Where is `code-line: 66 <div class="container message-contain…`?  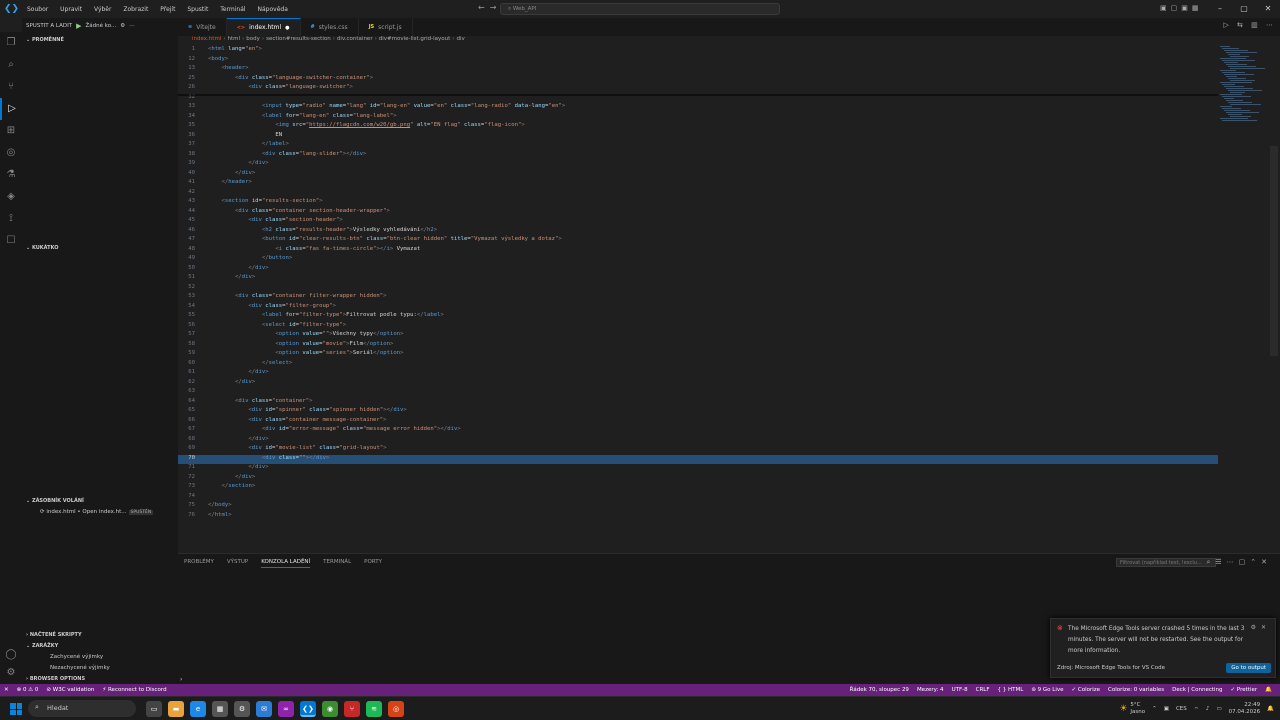 code-line: 66 <div class="container message-contain… is located at coordinates (698, 422).